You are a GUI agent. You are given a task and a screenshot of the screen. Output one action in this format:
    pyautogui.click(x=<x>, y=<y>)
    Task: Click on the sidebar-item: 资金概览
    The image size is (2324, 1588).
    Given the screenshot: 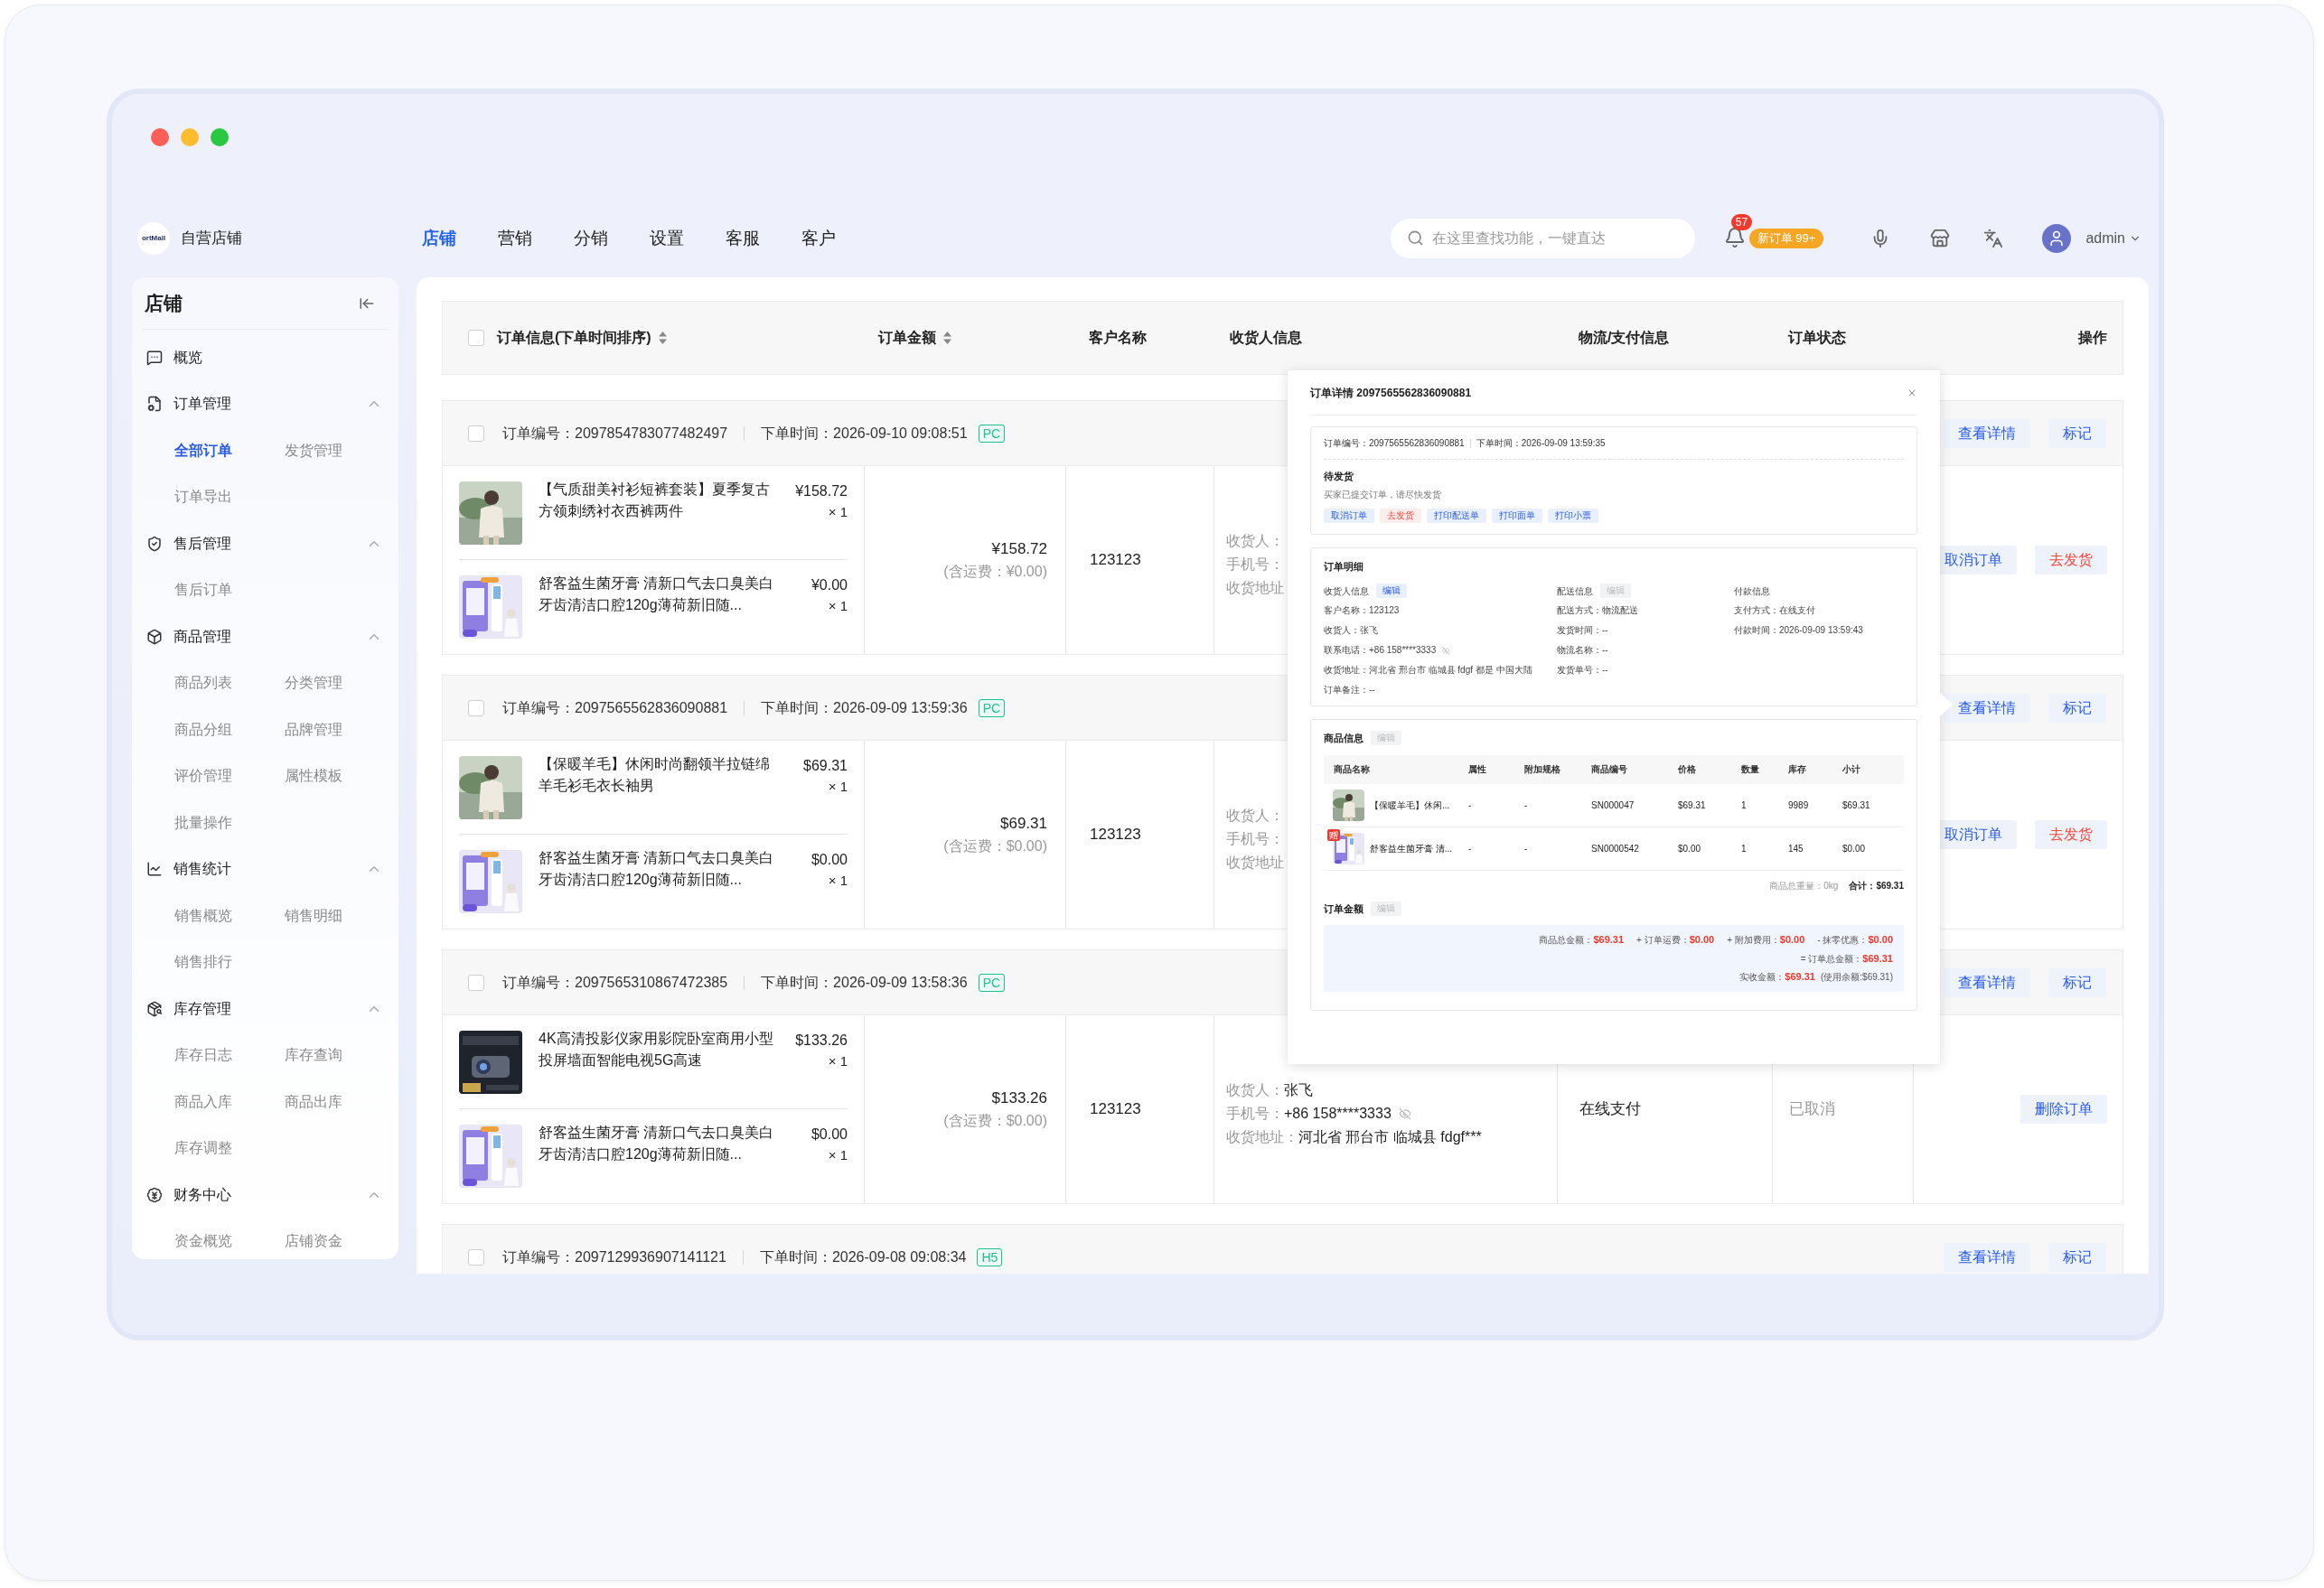 What is the action you would take?
    pyautogui.click(x=203, y=1241)
    